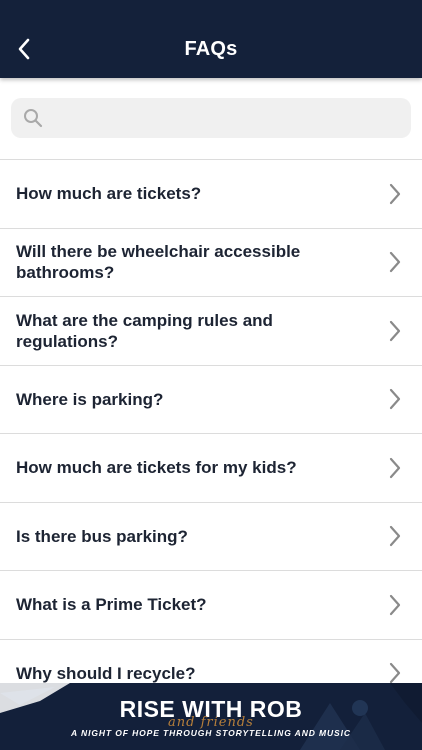  I want to click on faq-question: How much are tickets?, so click(109, 194).